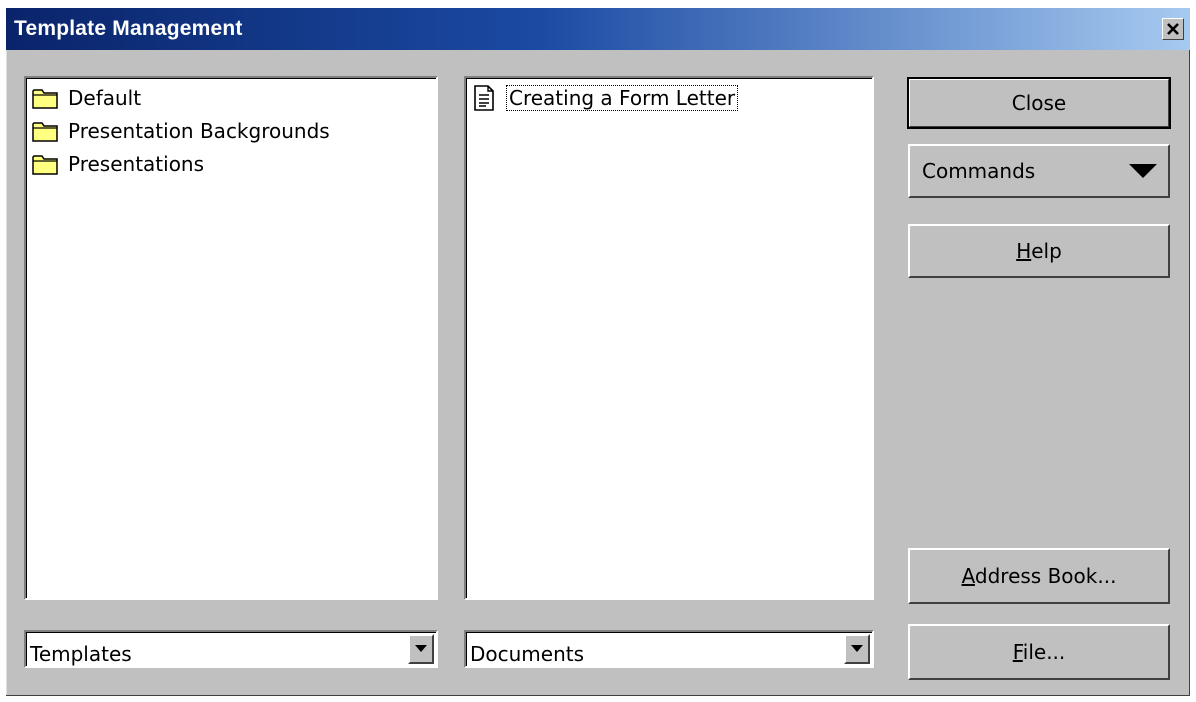  Describe the element at coordinates (1143, 171) in the screenshot. I see `dropdown-arrow-icon` at that location.